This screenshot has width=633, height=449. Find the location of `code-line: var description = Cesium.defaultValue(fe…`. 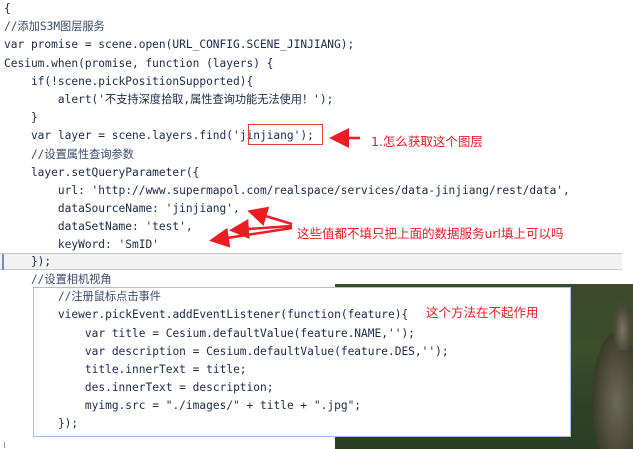

code-line: var description = Cesium.defaultValue(fe… is located at coordinates (240, 351).